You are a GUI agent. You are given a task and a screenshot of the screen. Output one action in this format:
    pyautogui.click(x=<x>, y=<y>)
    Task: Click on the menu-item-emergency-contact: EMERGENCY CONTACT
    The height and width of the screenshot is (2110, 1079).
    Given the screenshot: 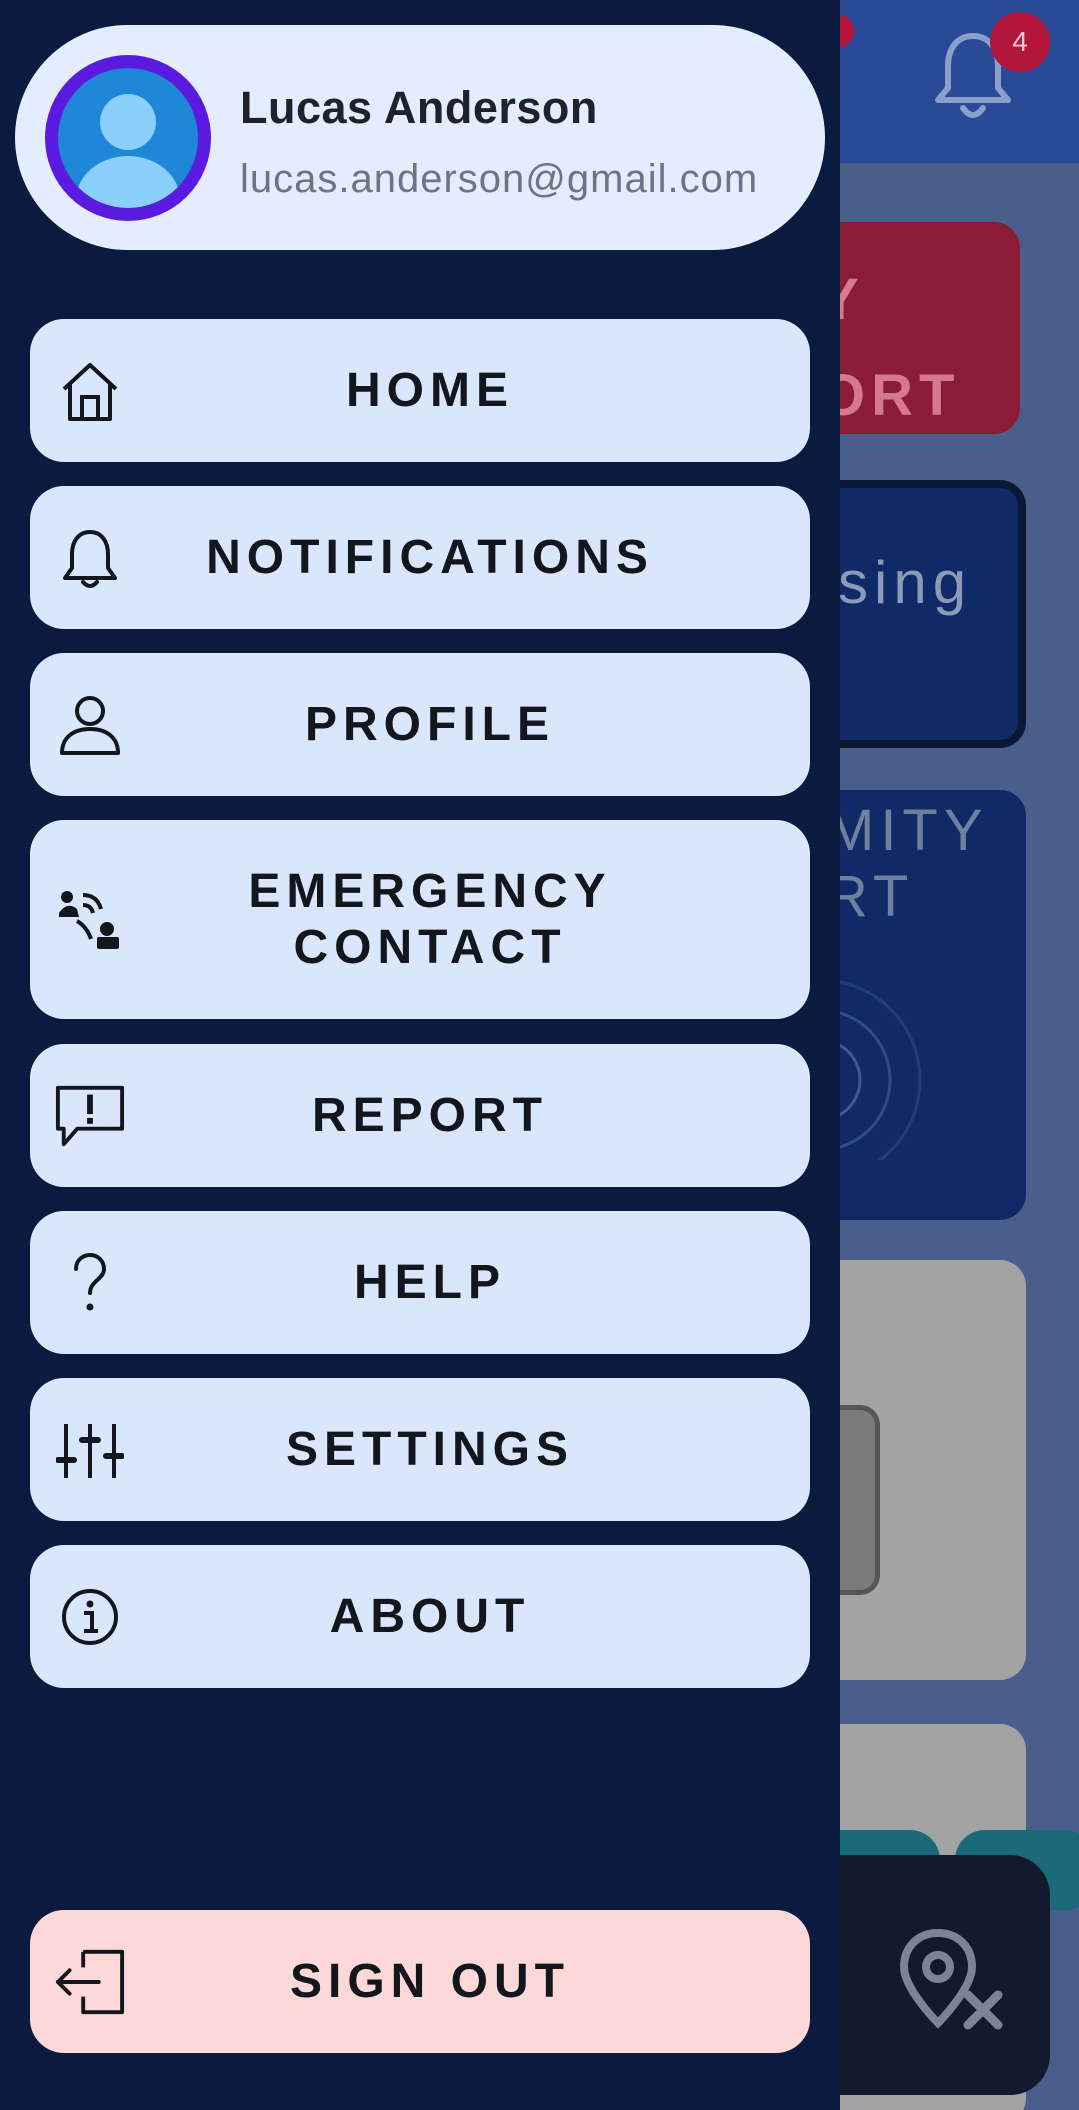 What is the action you would take?
    pyautogui.click(x=420, y=919)
    